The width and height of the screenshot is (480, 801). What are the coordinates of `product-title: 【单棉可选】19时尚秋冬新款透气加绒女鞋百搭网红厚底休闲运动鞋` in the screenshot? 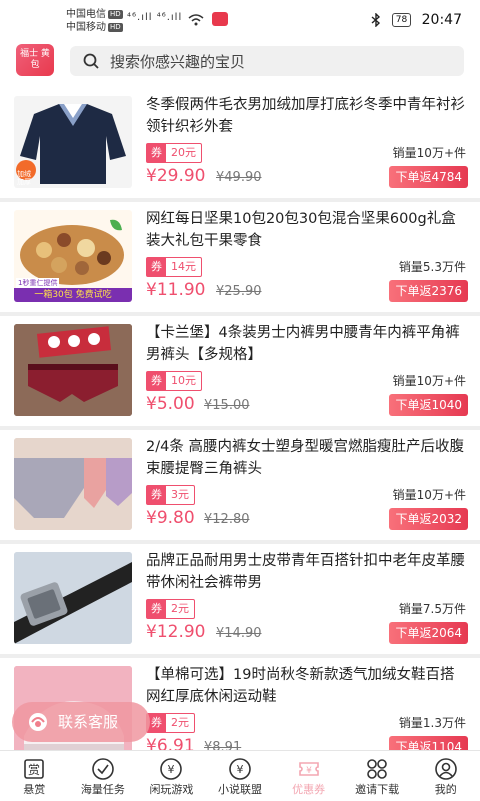 It's located at (307, 686).